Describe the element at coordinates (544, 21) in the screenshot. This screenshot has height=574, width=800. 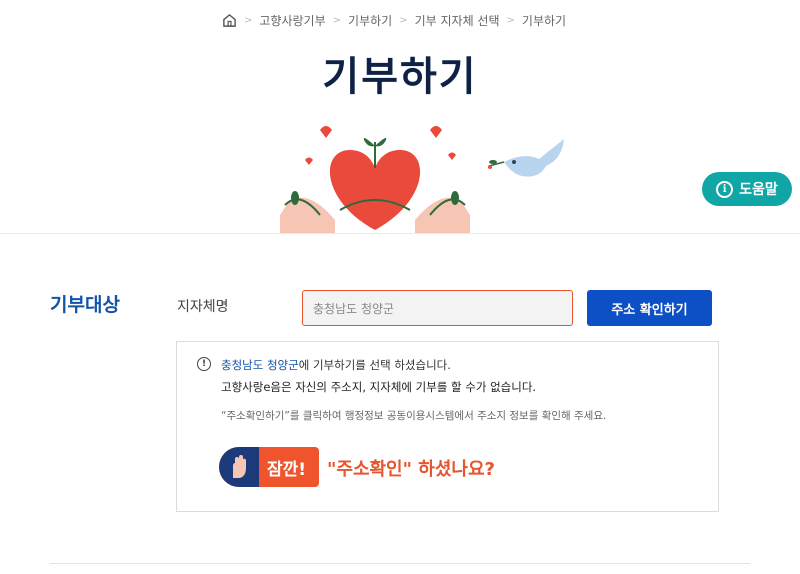
I see `breadcrumb-item-4: 기부하기` at that location.